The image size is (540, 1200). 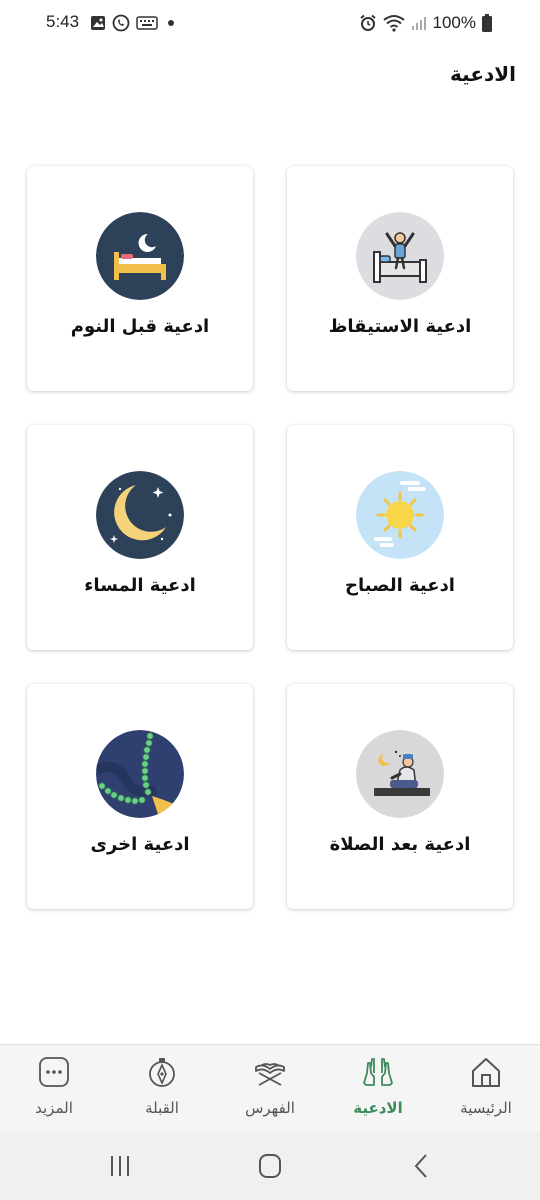 I want to click on card-label: ادعية قبل النوم, so click(x=140, y=326).